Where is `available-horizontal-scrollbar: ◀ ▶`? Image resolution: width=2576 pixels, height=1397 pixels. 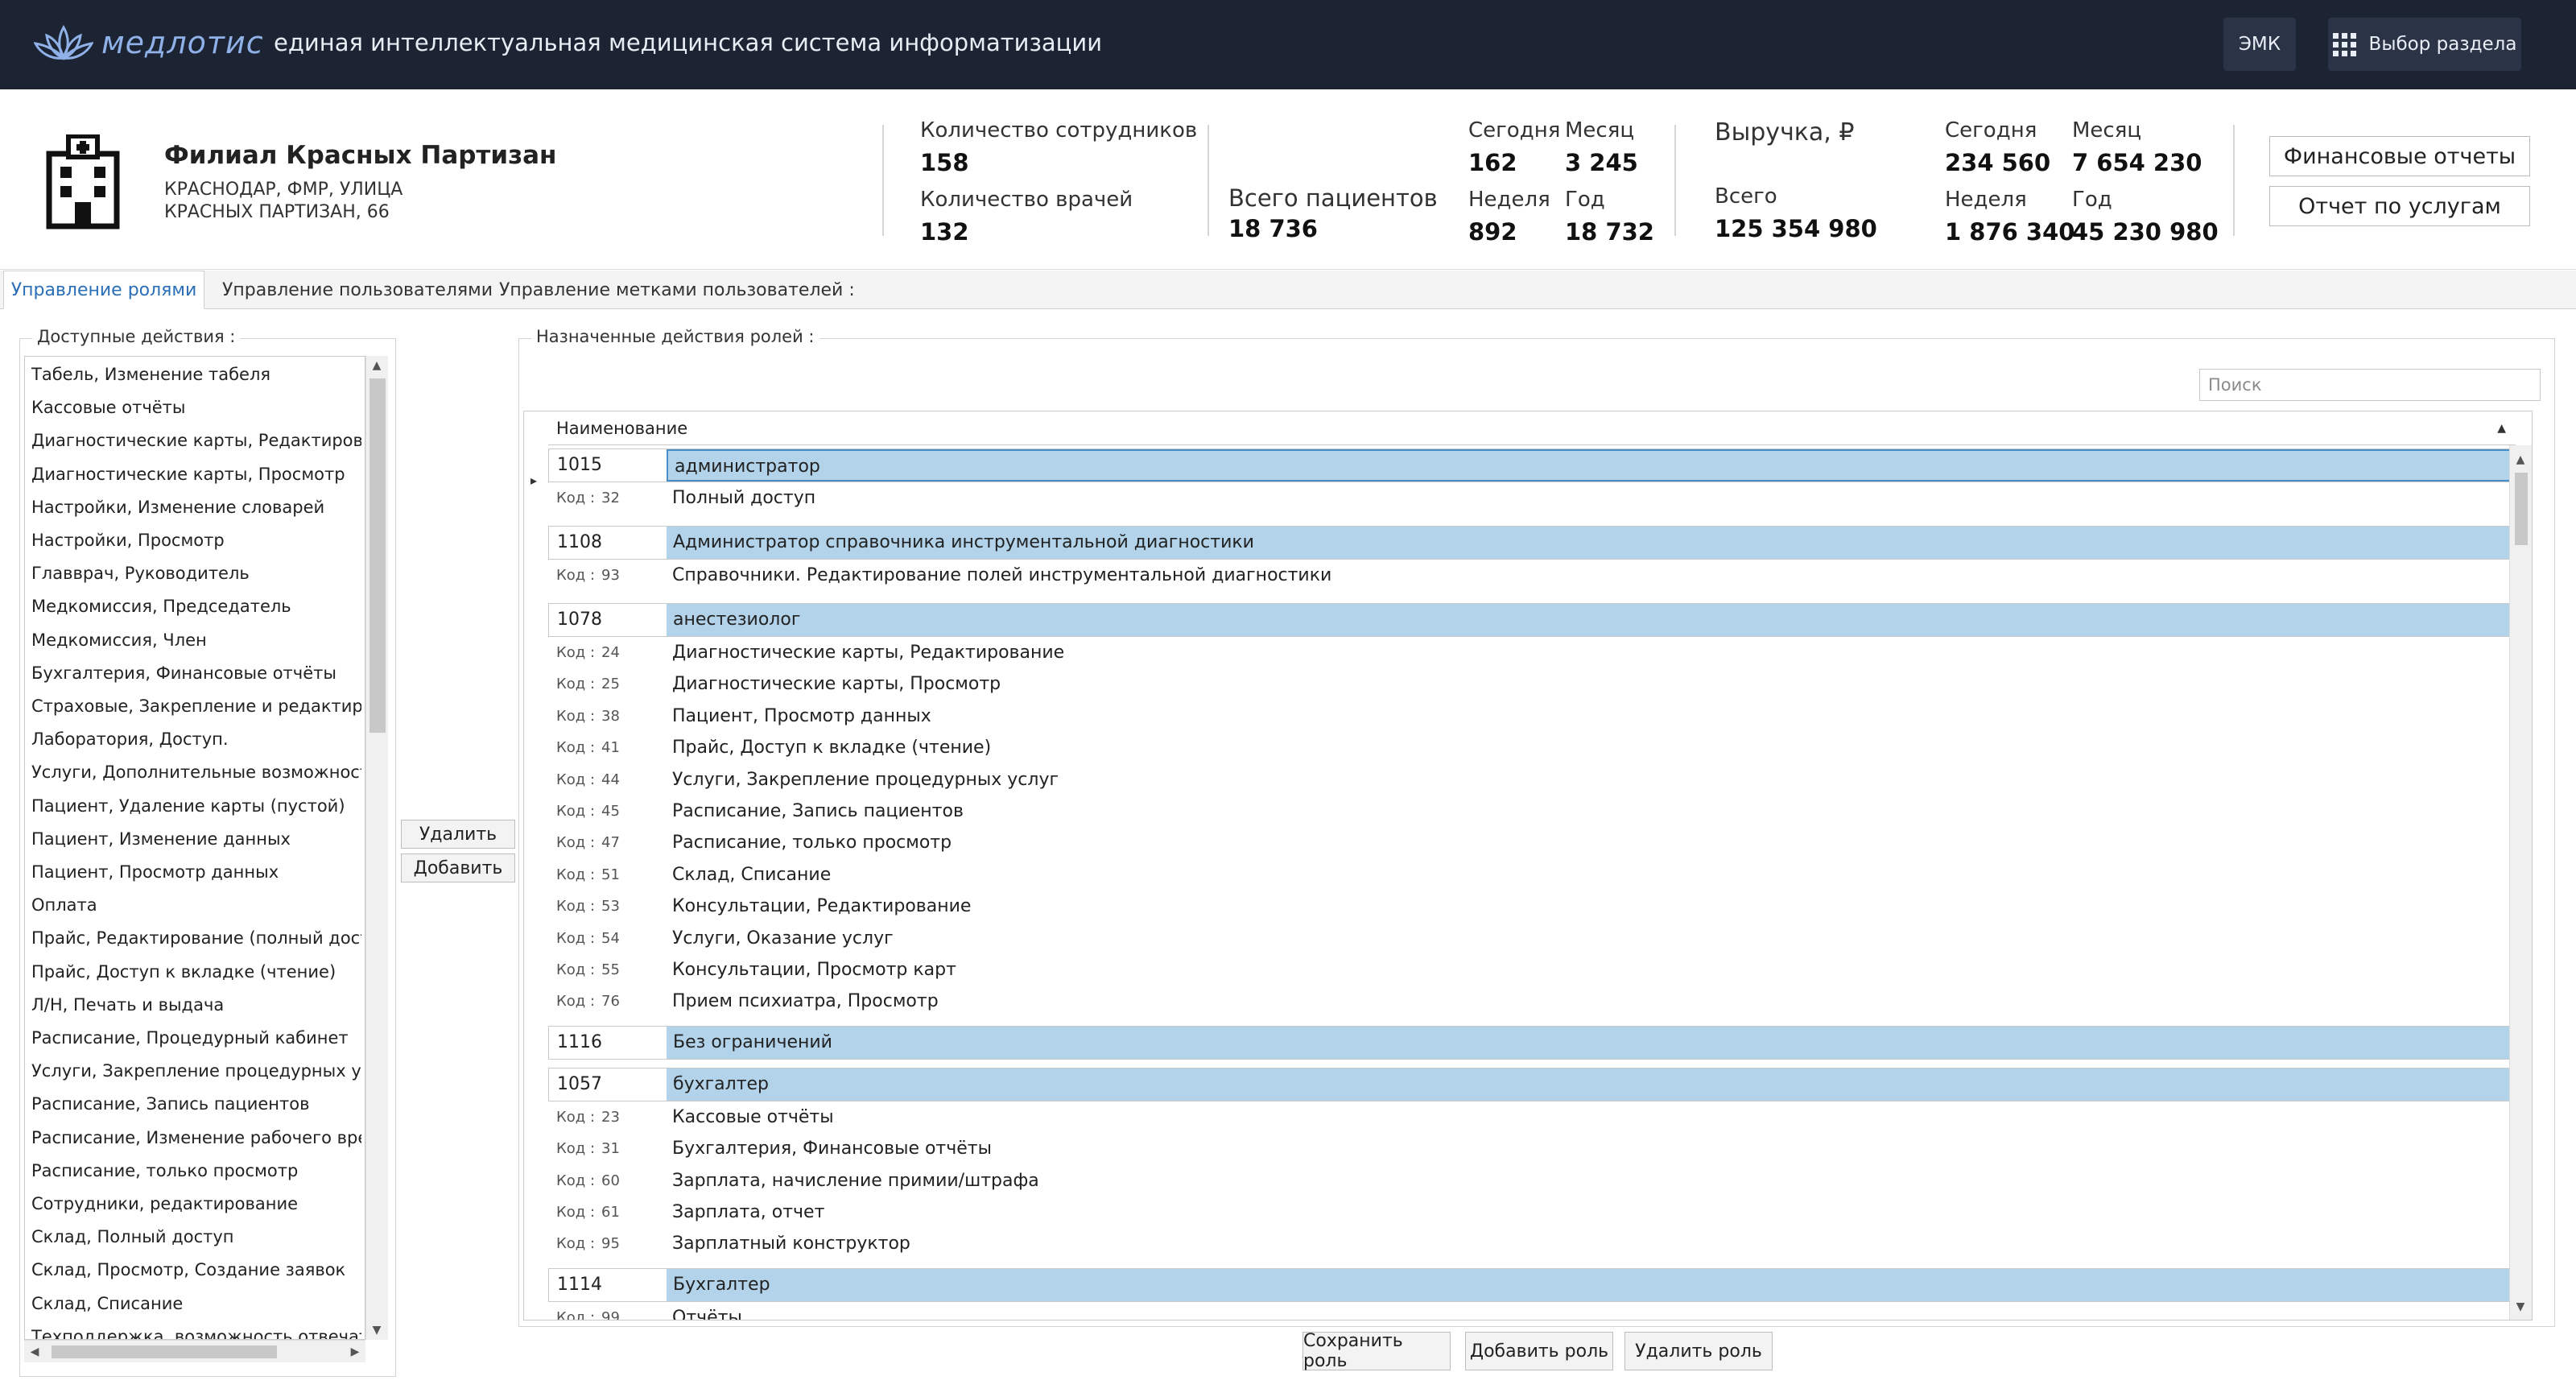 available-horizontal-scrollbar: ◀ ▶ is located at coordinates (194, 1351).